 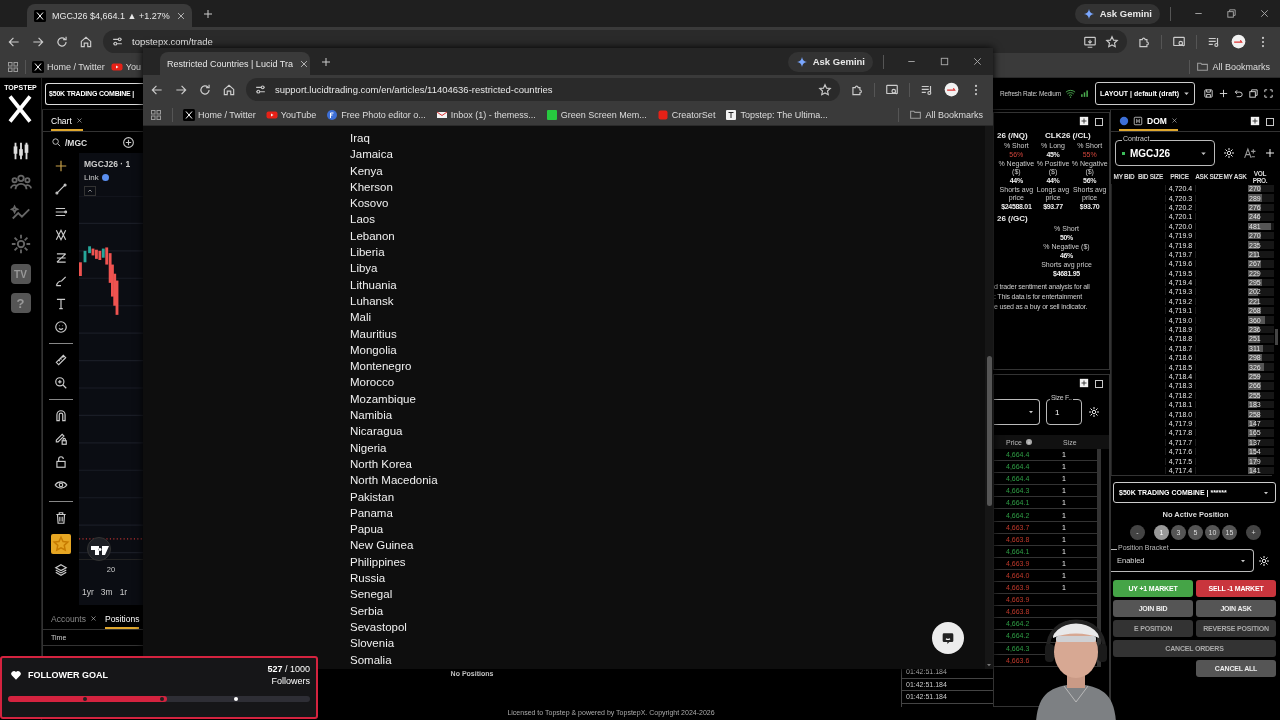 I want to click on pencil-lock-icon, so click(x=61, y=439).